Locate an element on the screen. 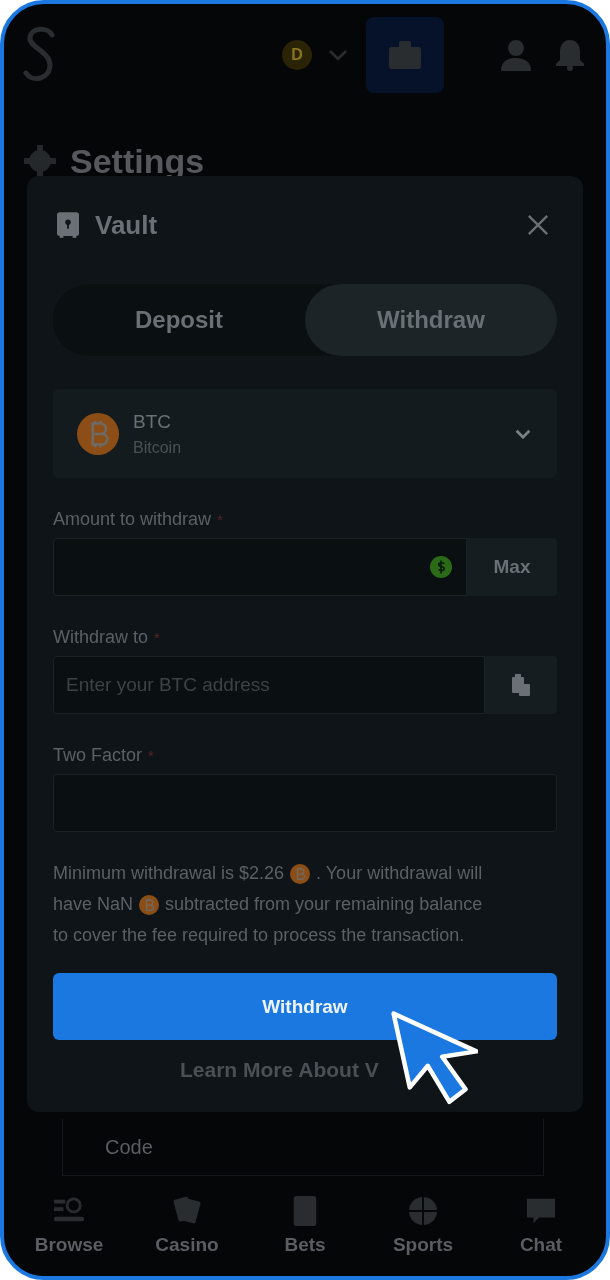  max-button: Max is located at coordinates (512, 567).